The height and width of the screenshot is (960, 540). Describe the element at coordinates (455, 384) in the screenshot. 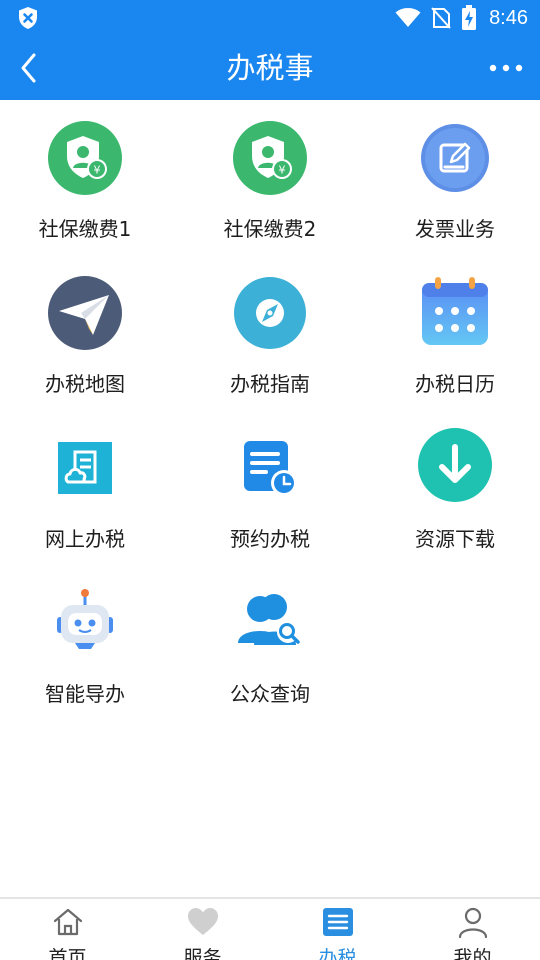

I see `service-label: 办税日历` at that location.